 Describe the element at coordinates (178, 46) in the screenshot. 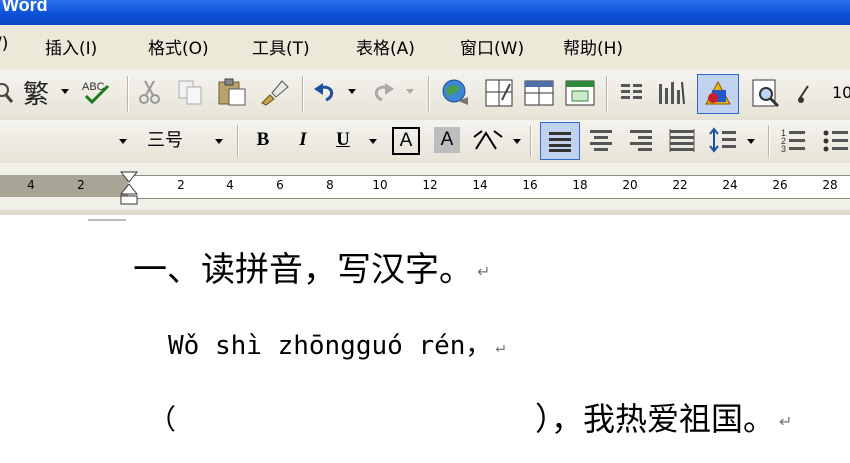

I see `menu-format: 格式(O)` at that location.